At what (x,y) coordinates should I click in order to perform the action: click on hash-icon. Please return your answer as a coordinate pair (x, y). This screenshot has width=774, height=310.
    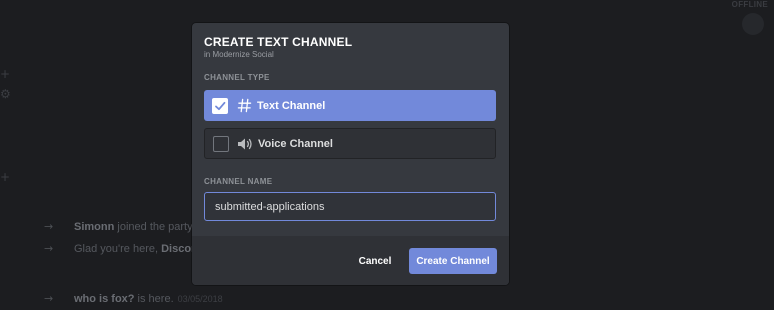
    Looking at the image, I should click on (244, 106).